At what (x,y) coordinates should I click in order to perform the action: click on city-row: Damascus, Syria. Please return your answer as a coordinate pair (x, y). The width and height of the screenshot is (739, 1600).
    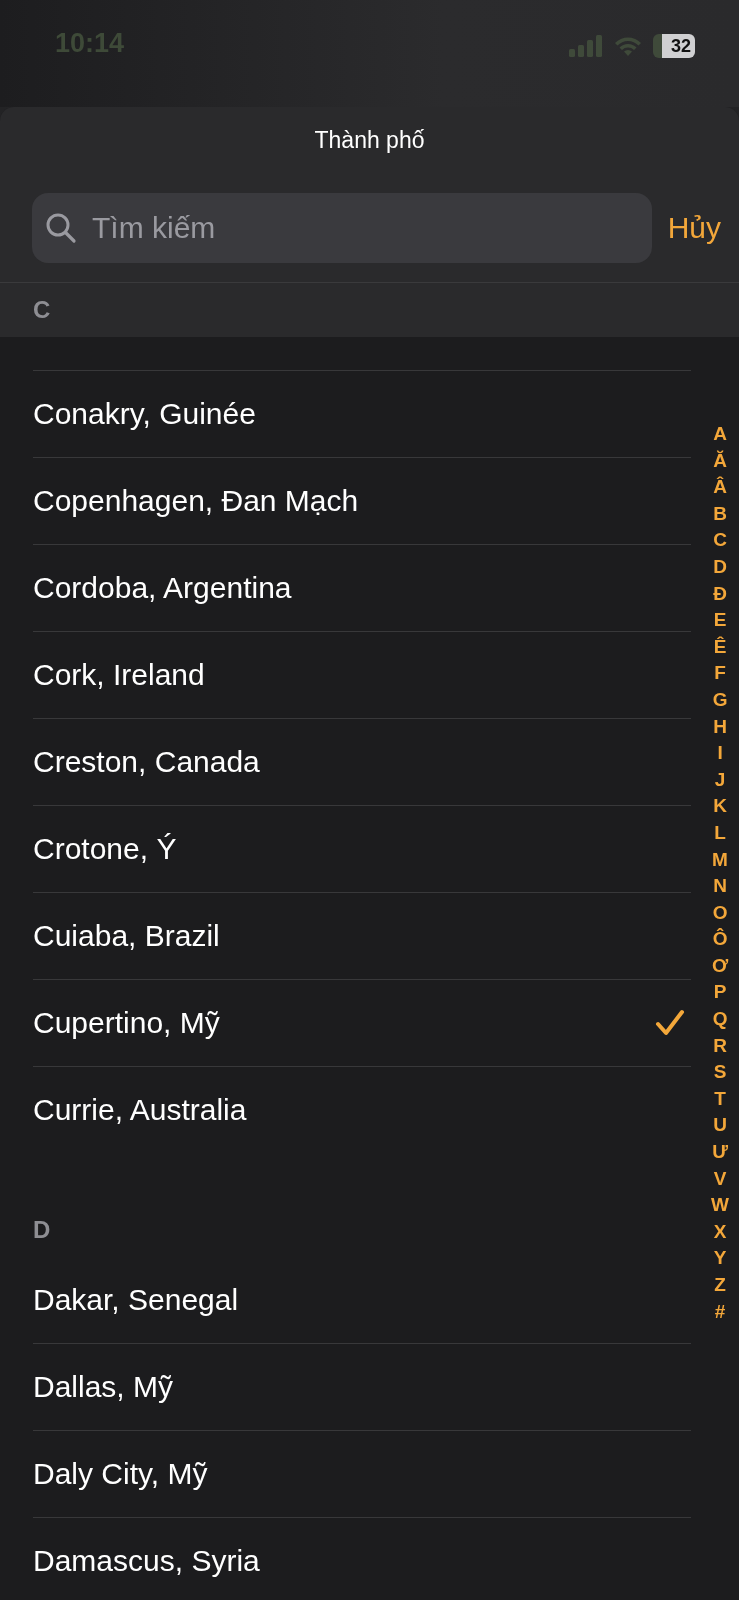
    Looking at the image, I should click on (362, 1558).